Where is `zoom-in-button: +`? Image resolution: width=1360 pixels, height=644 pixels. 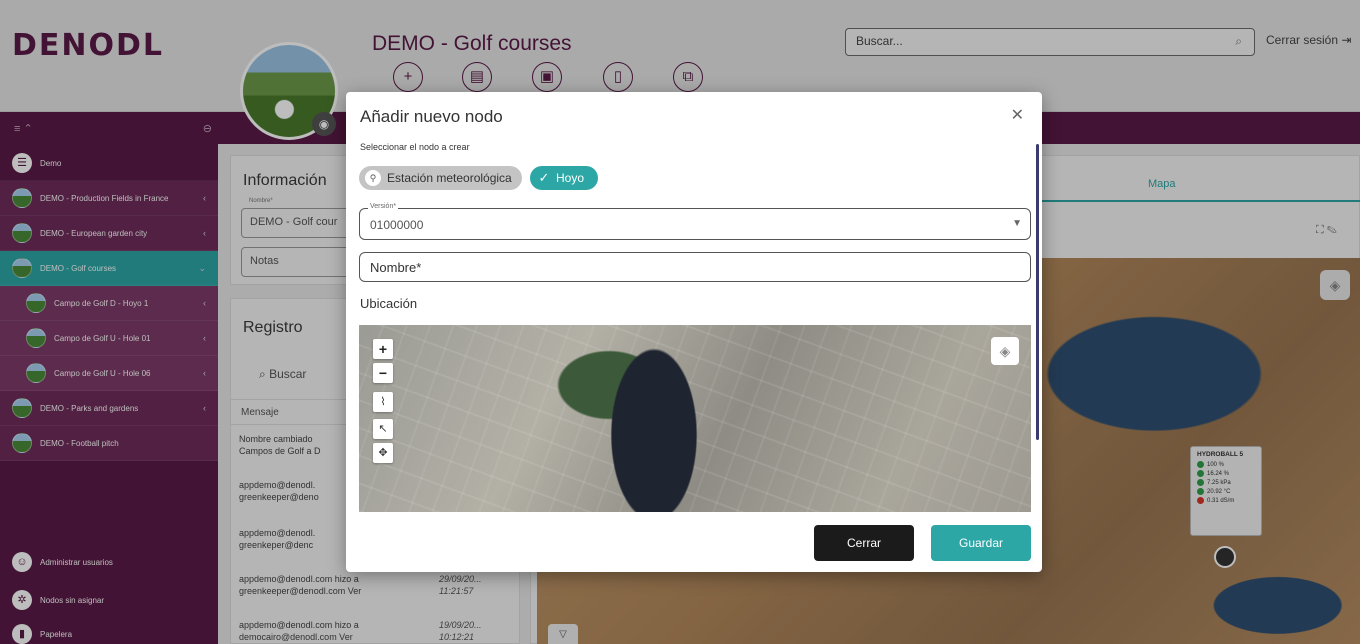 zoom-in-button: + is located at coordinates (383, 349).